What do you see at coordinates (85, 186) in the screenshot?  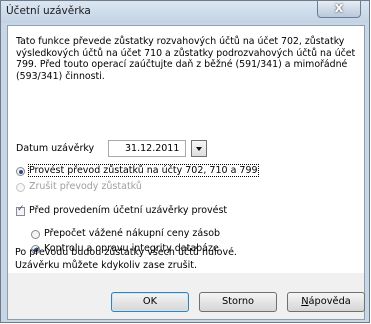 I see `cancel-transfers-label: Zrušit převody zůstatků` at bounding box center [85, 186].